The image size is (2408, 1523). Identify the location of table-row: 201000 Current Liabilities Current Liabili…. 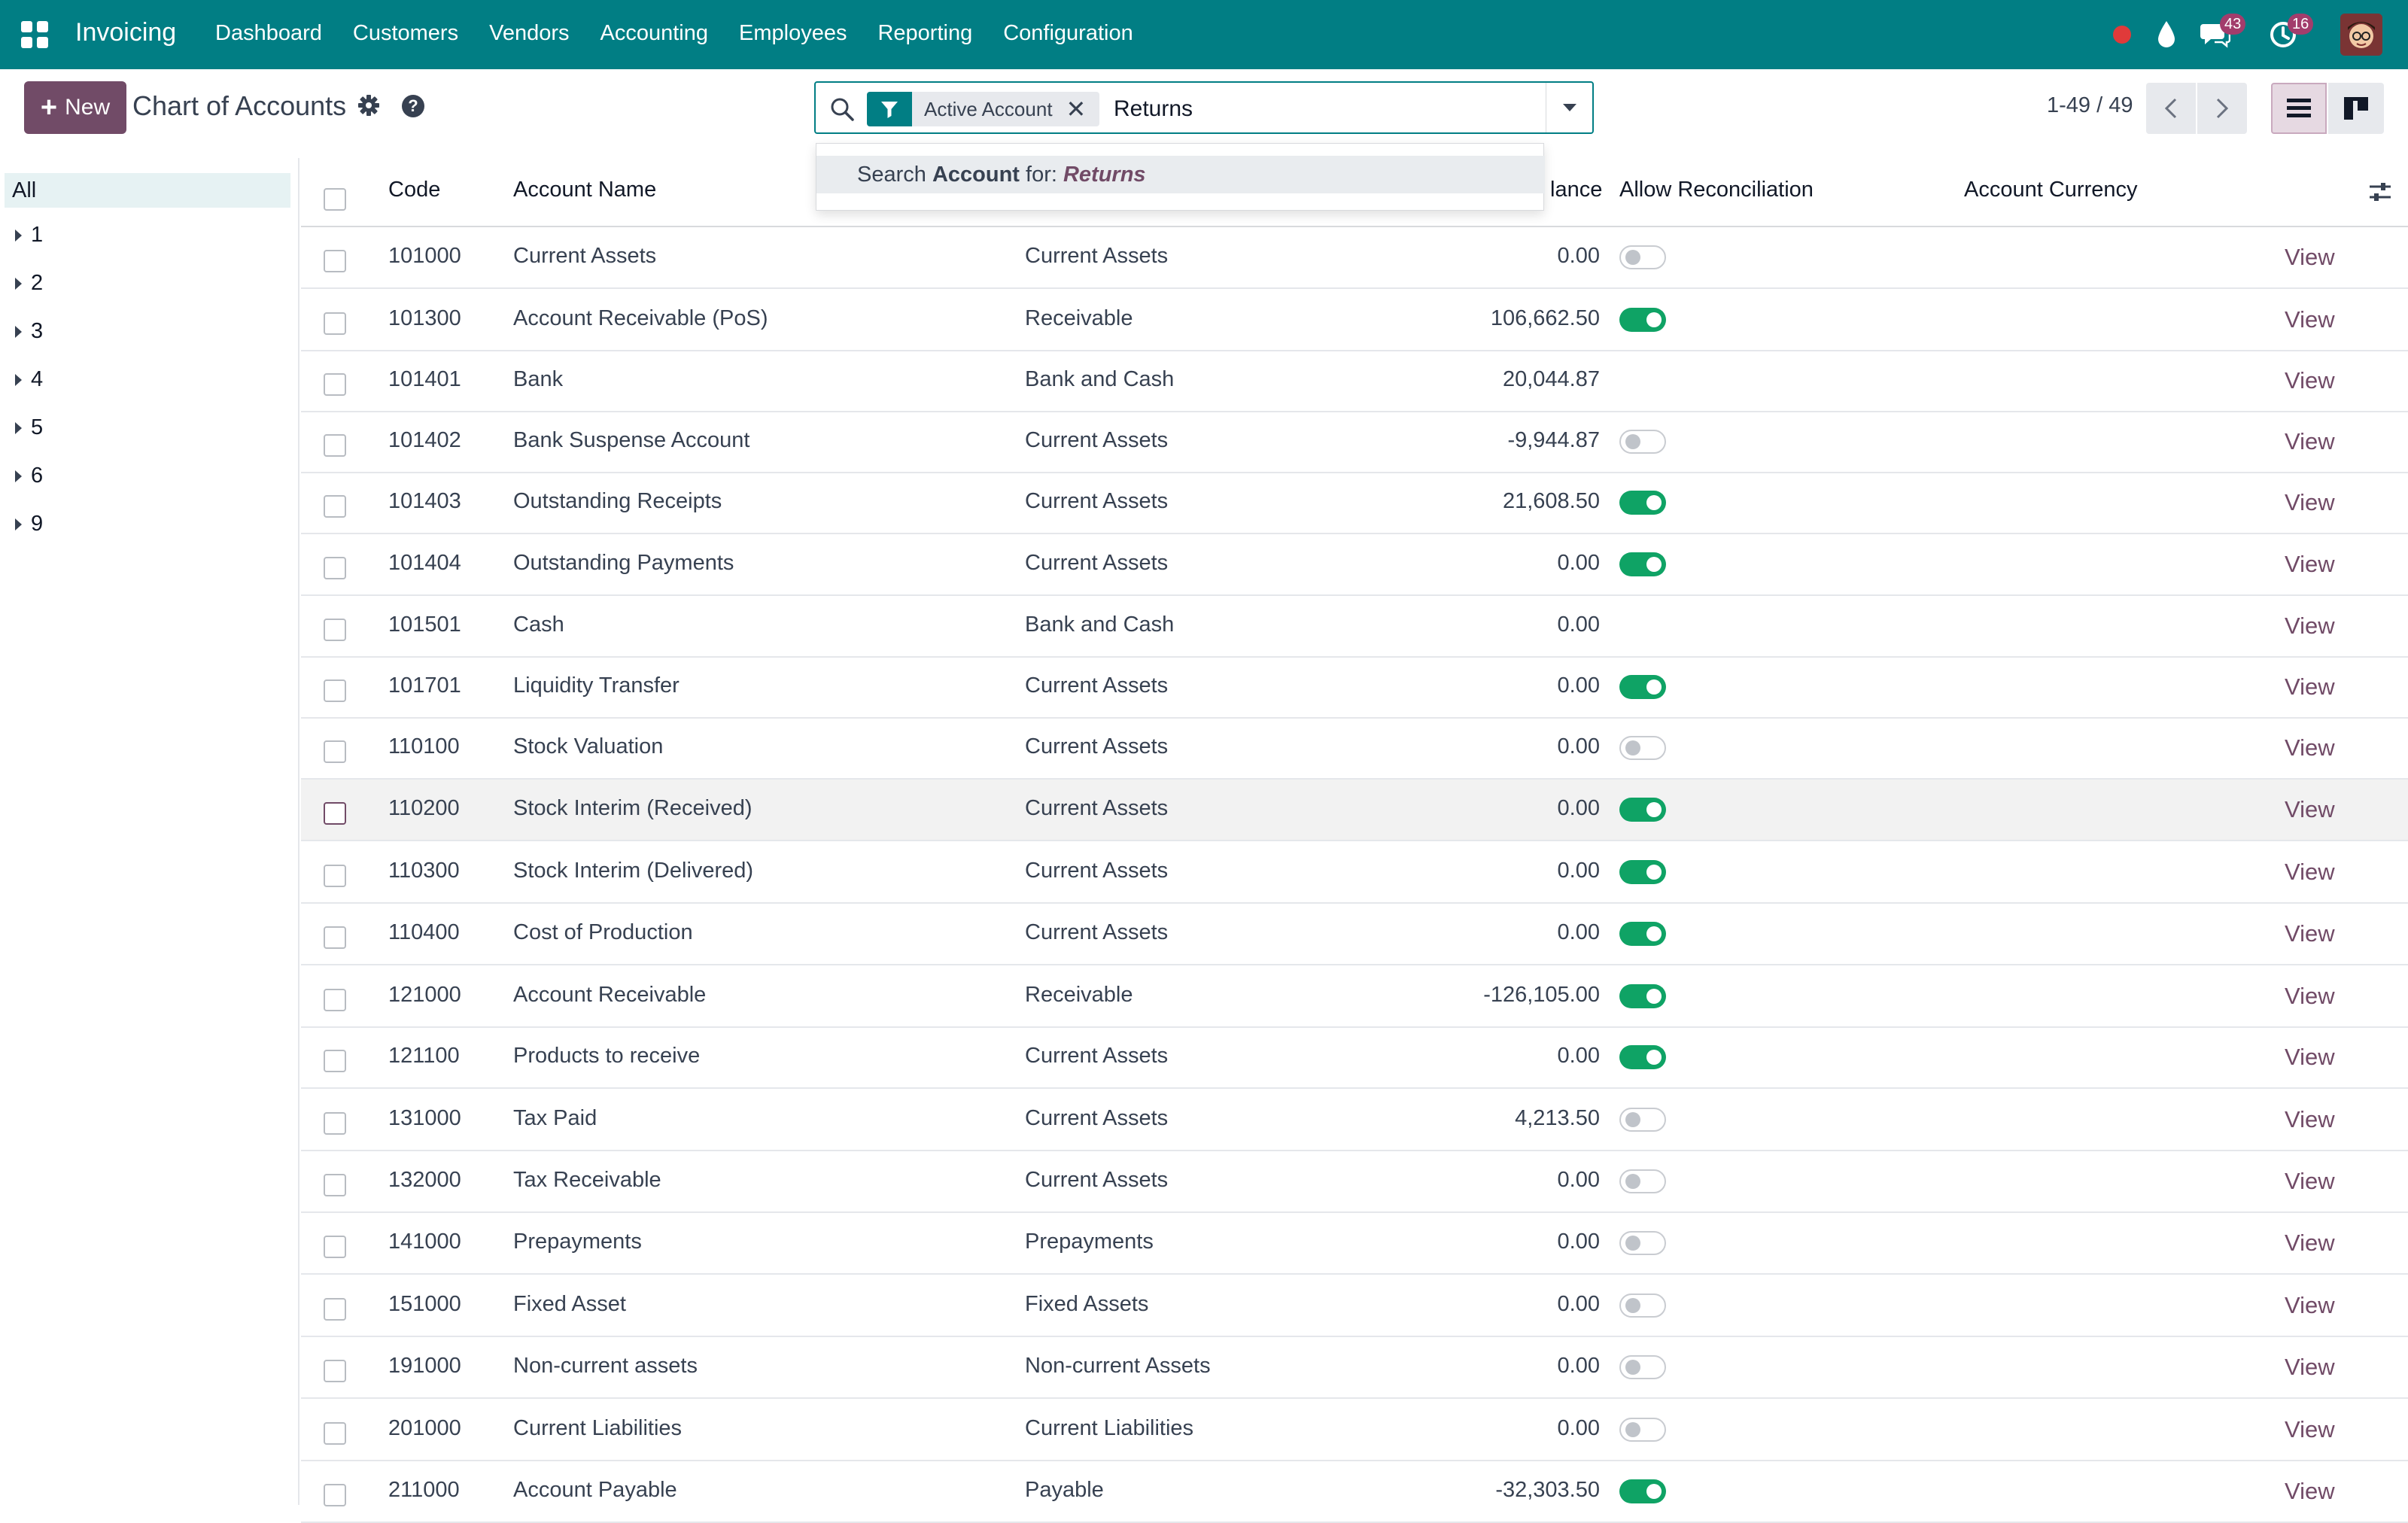
(1354, 1430).